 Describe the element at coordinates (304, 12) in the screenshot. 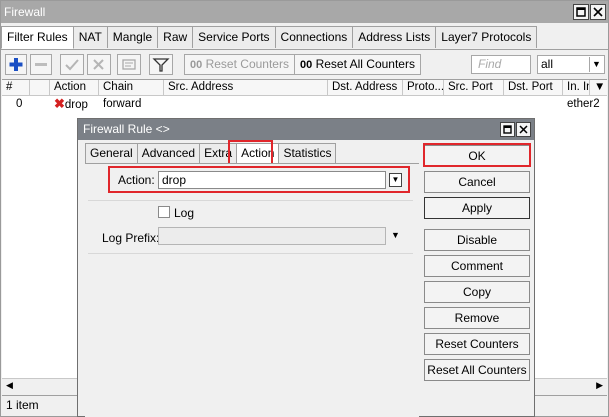

I see `window-titlebar: Firewall` at that location.